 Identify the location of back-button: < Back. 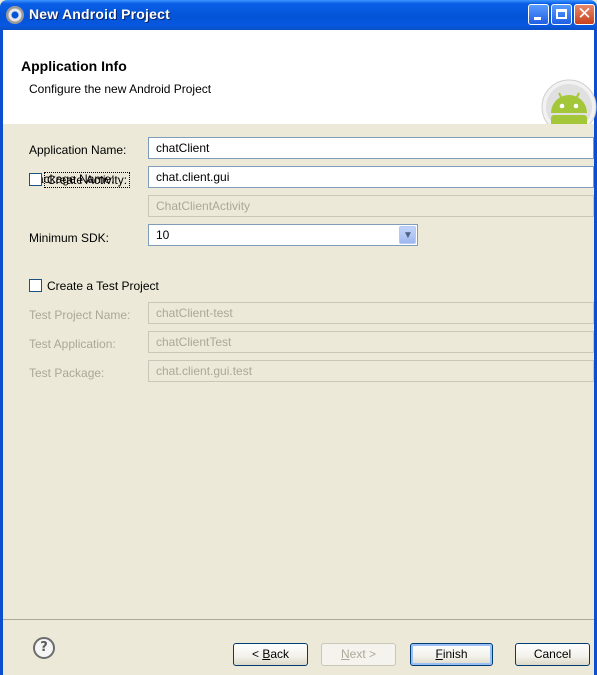
(270, 654).